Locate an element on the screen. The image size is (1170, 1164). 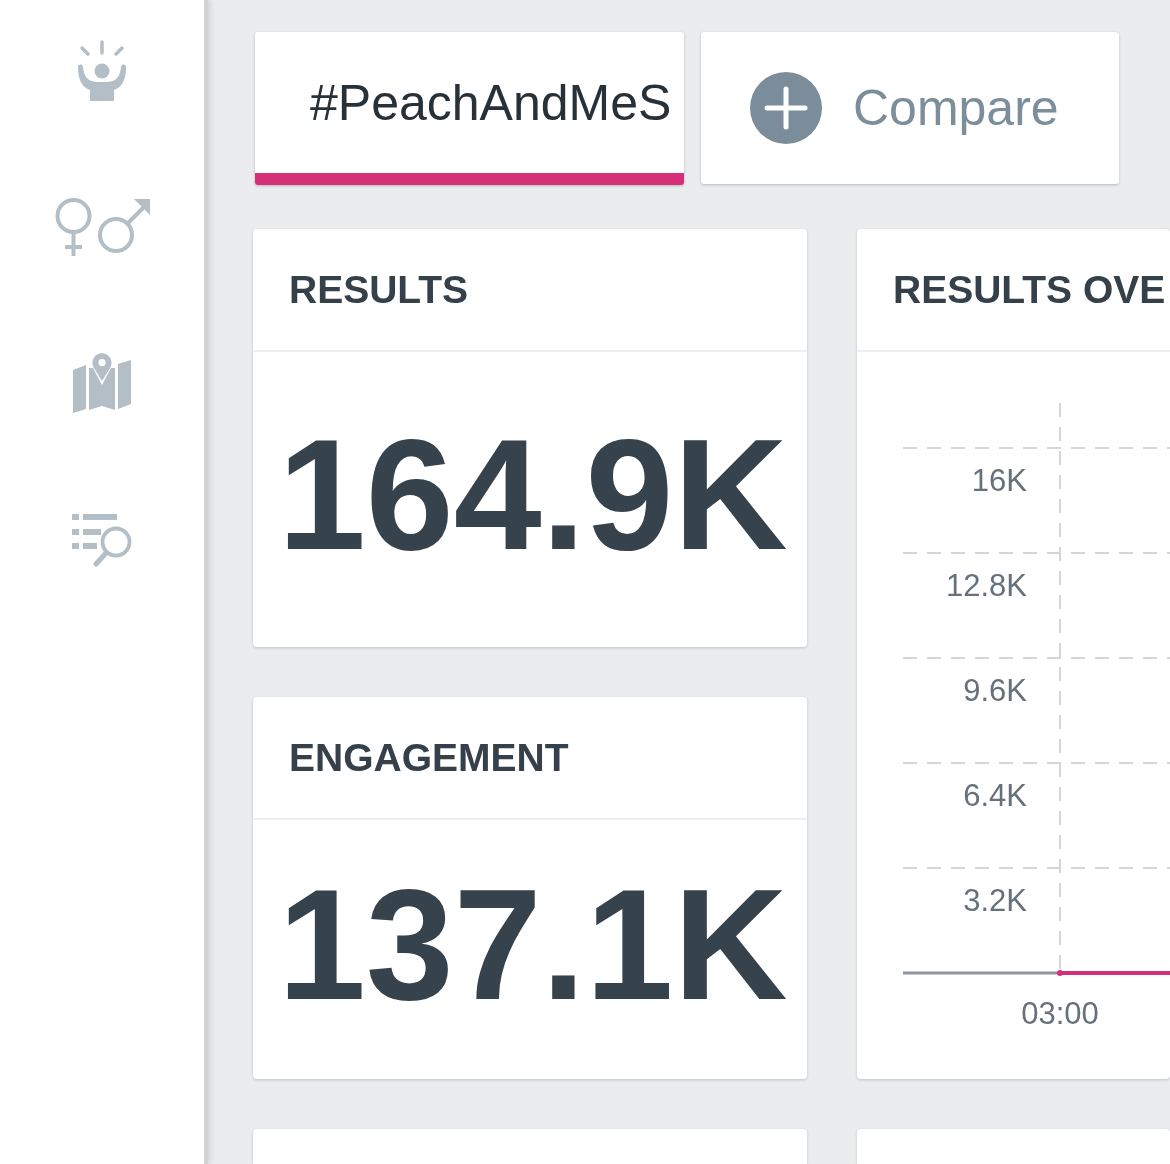
y-axis-label: 3.2K is located at coordinates (995, 900).